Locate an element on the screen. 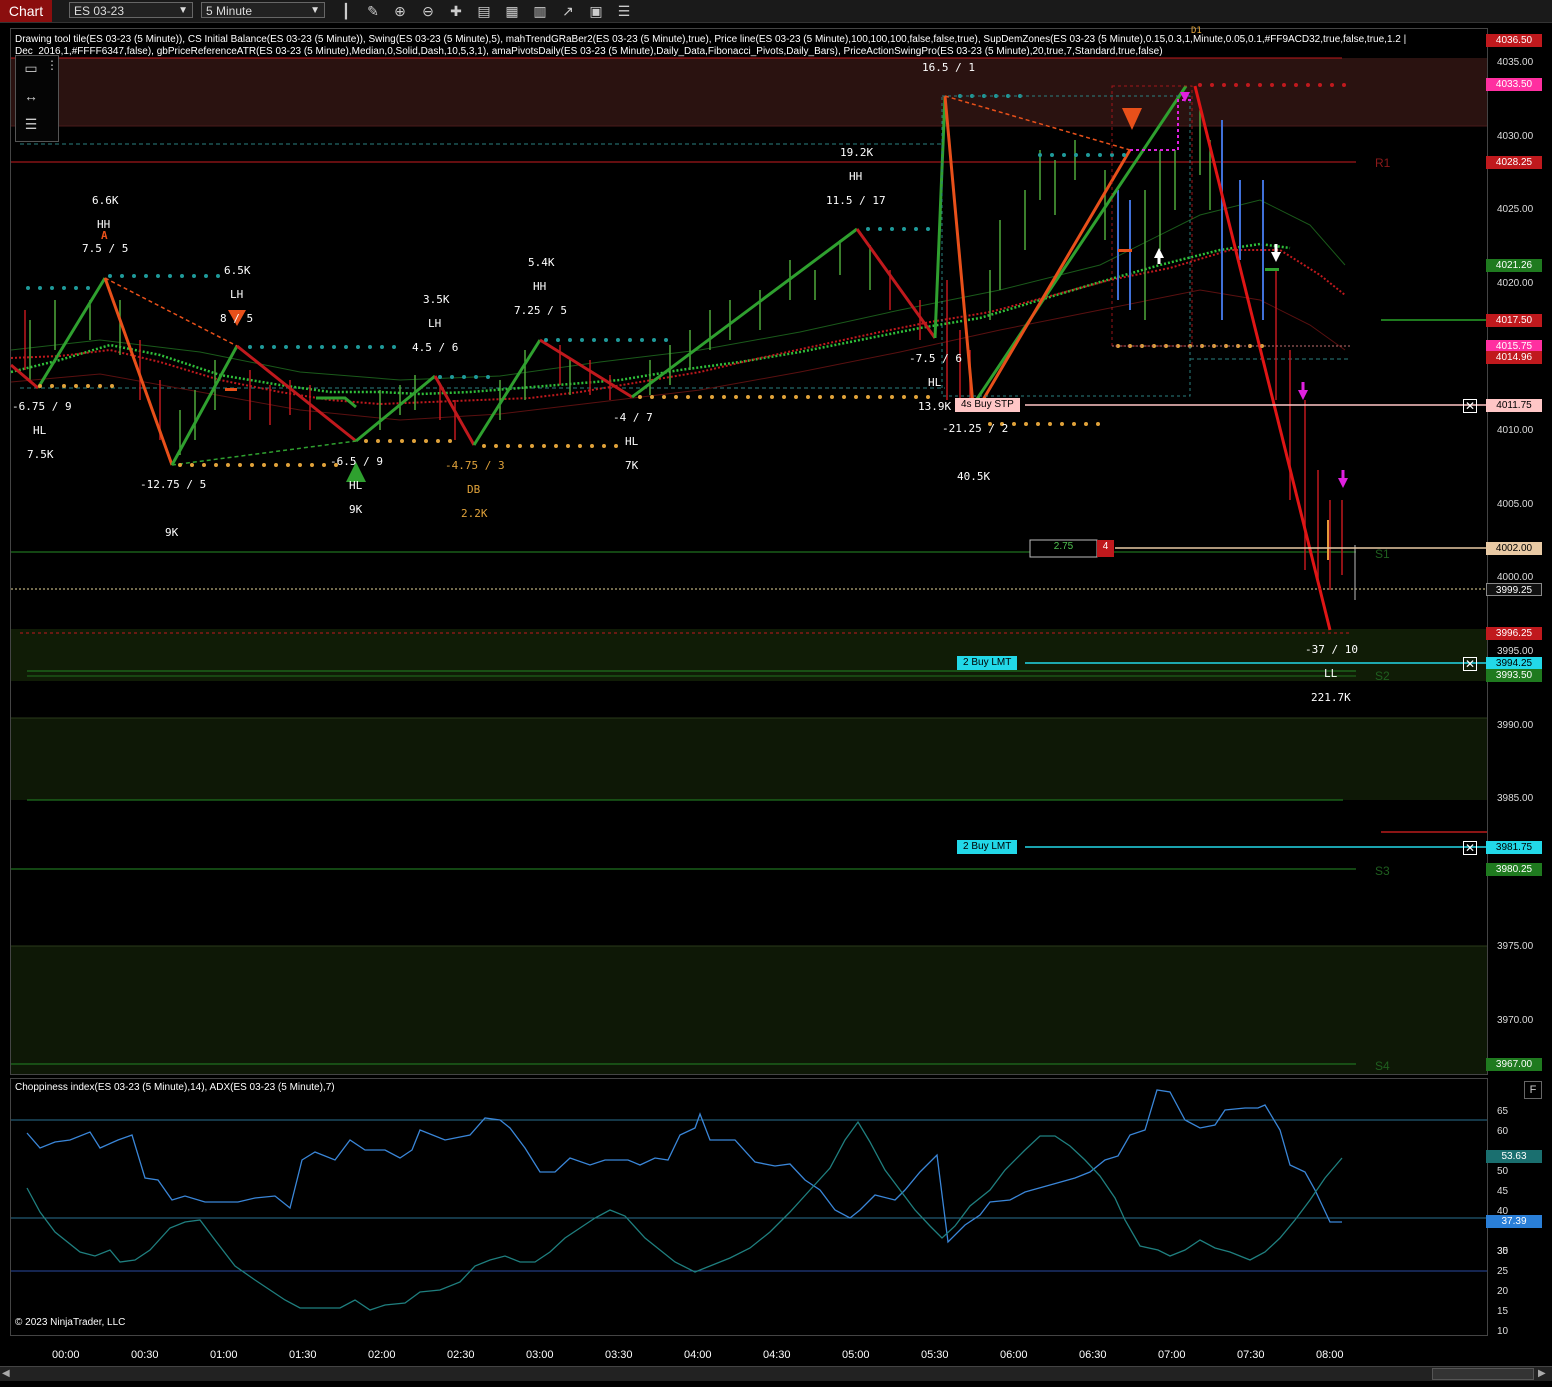  pivot-s4-label: S4 is located at coordinates (1382, 1066).